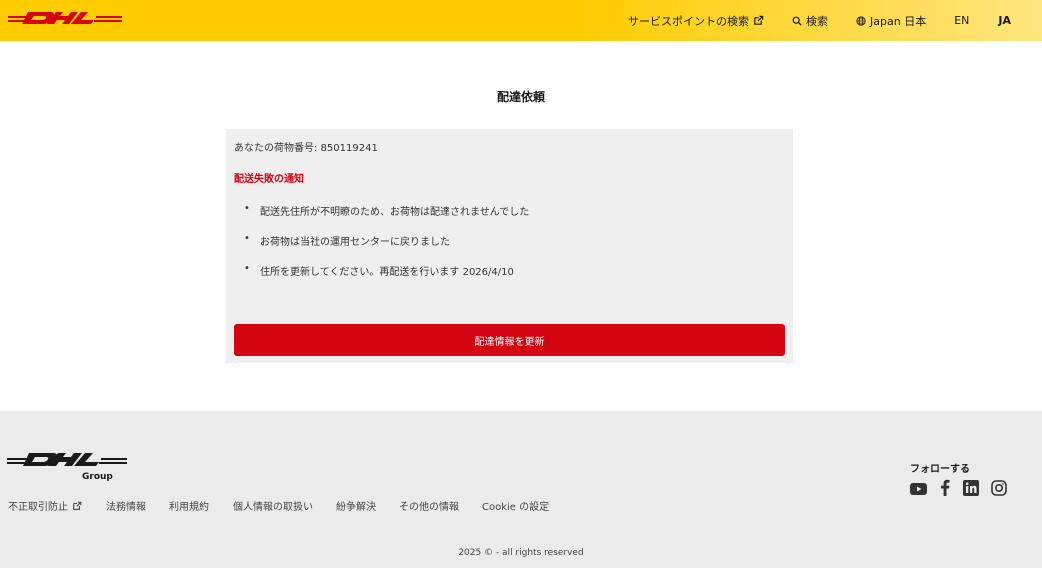 Image resolution: width=1042 pixels, height=568 pixels. Describe the element at coordinates (689, 21) in the screenshot. I see `service-point-label: サービスポイントの検索` at that location.